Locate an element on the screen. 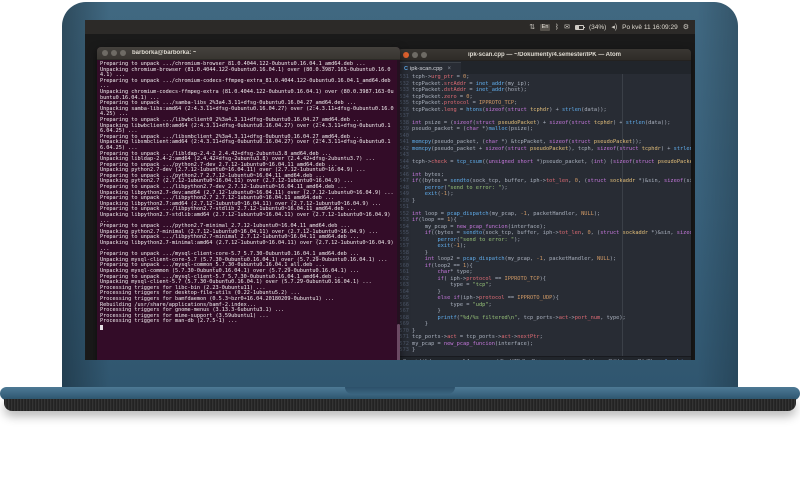  cpp-file-icon: C is located at coordinates (406, 68).